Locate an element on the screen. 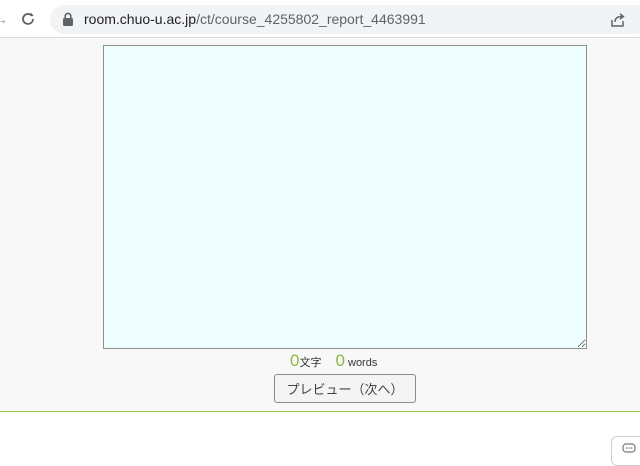 The width and height of the screenshot is (640, 466). url-host: room.chuo-u.ac.jp is located at coordinates (140, 19).